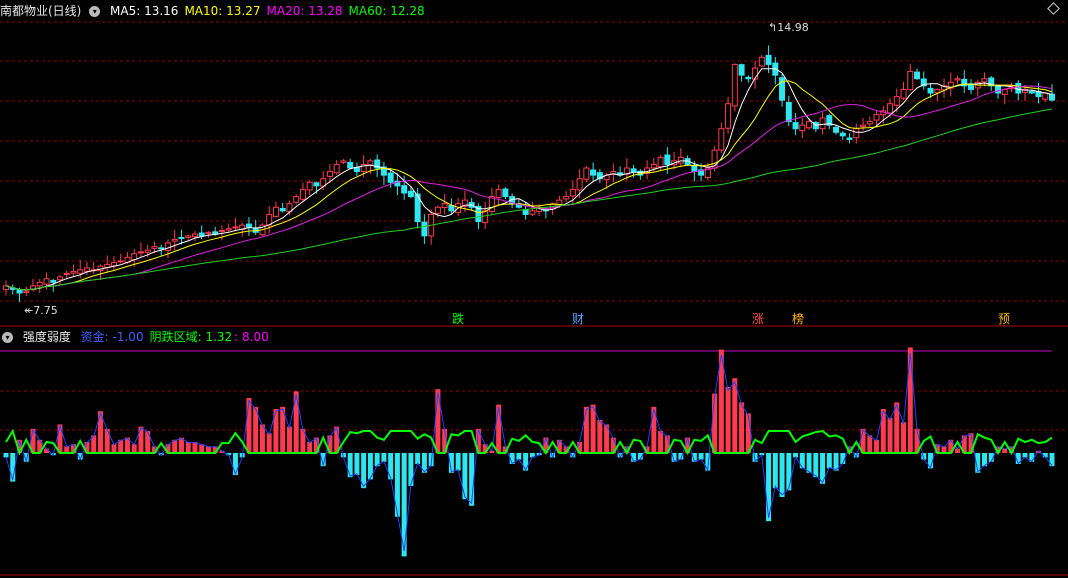 The height and width of the screenshot is (578, 1068). What do you see at coordinates (7, 337) in the screenshot?
I see `sub-indicator-menu-icon: ▾` at bounding box center [7, 337].